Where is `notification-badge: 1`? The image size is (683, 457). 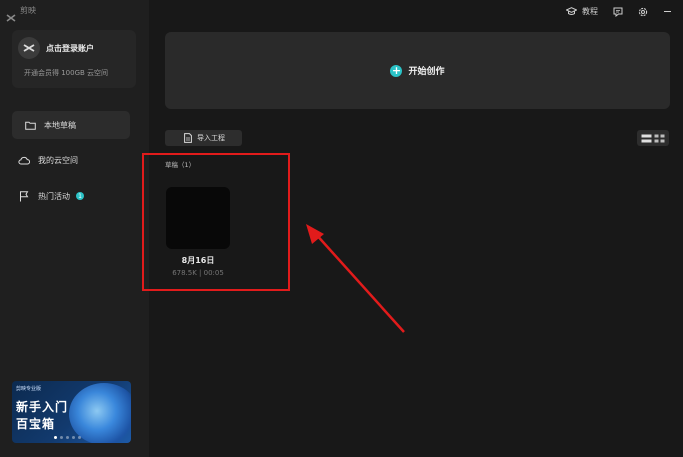 notification-badge: 1 is located at coordinates (80, 196).